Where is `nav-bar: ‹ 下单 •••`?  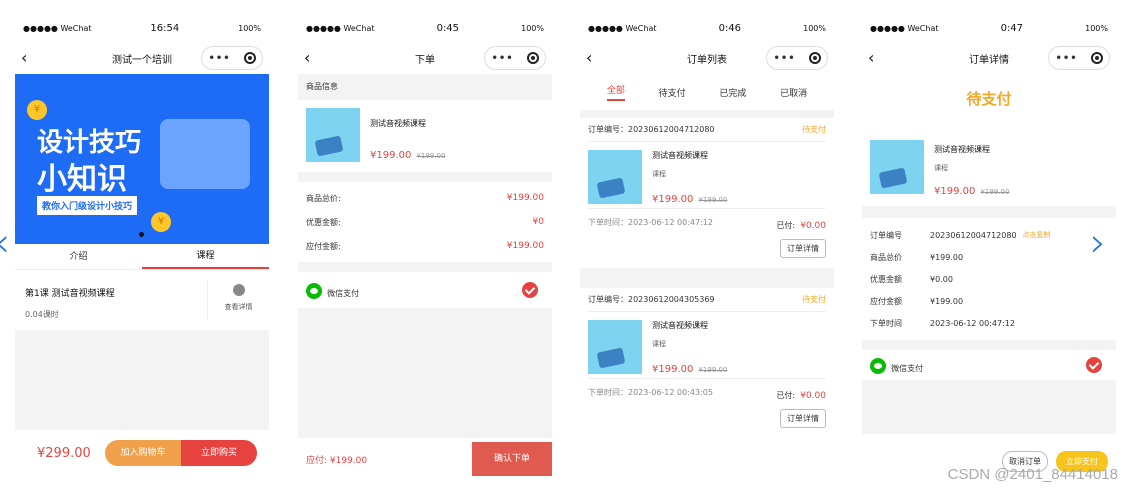 nav-bar: ‹ 下单 ••• is located at coordinates (425, 58).